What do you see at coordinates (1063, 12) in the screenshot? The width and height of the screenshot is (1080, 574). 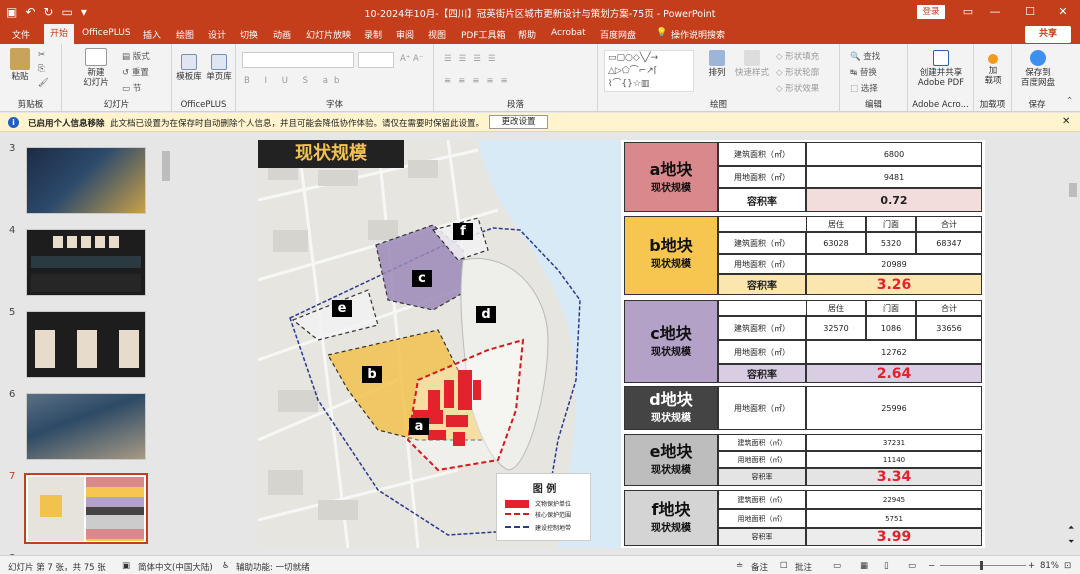 I see `close-button: ✕` at bounding box center [1063, 12].